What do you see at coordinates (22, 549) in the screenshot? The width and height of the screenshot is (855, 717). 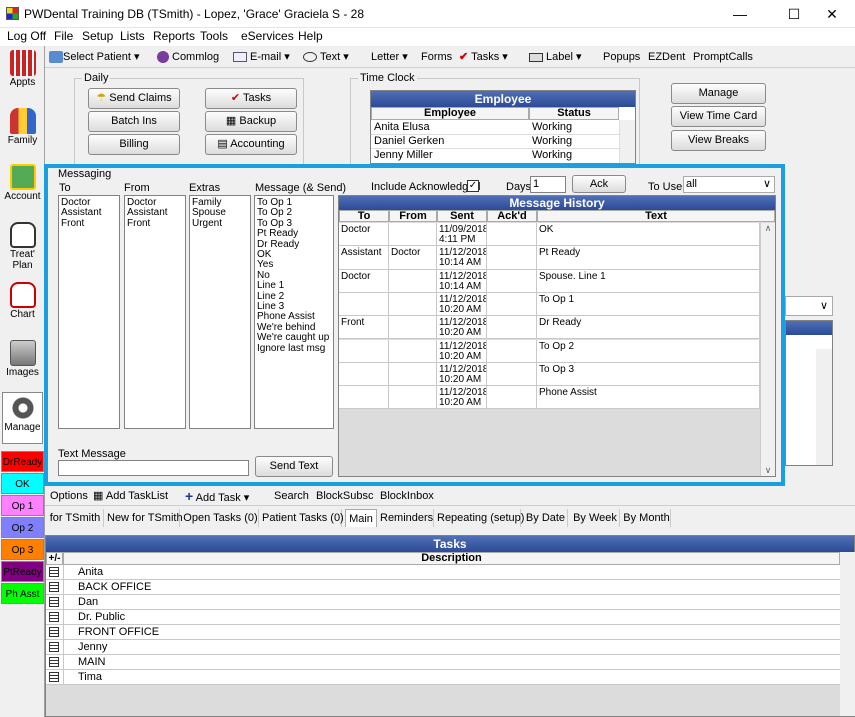 I see `signal-op3: Op 3` at bounding box center [22, 549].